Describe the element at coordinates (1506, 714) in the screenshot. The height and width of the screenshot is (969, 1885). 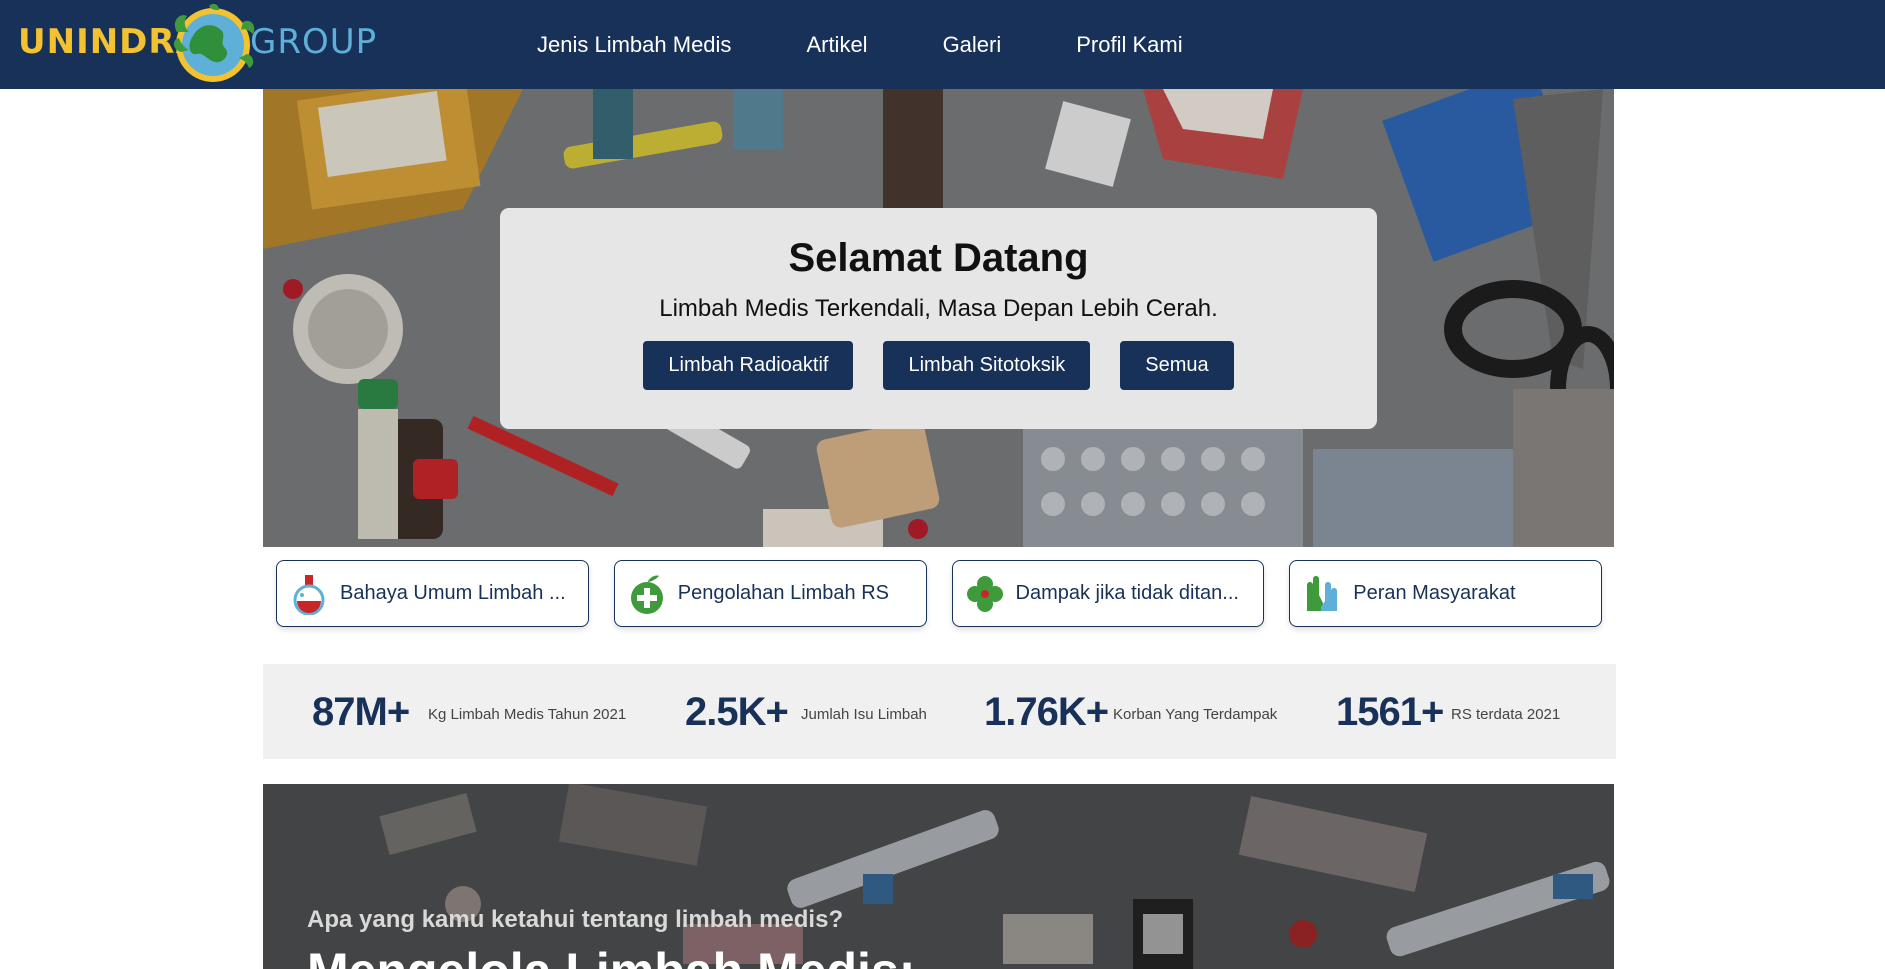
I see `stat-label-rs-terdata: RS terdata 2021` at that location.